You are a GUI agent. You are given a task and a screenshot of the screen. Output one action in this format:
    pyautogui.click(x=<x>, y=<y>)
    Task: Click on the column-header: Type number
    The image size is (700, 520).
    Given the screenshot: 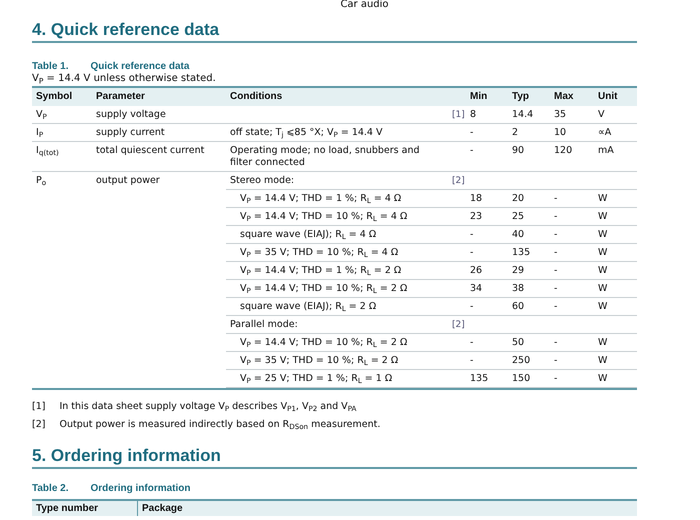 What is the action you would take?
    pyautogui.click(x=67, y=508)
    